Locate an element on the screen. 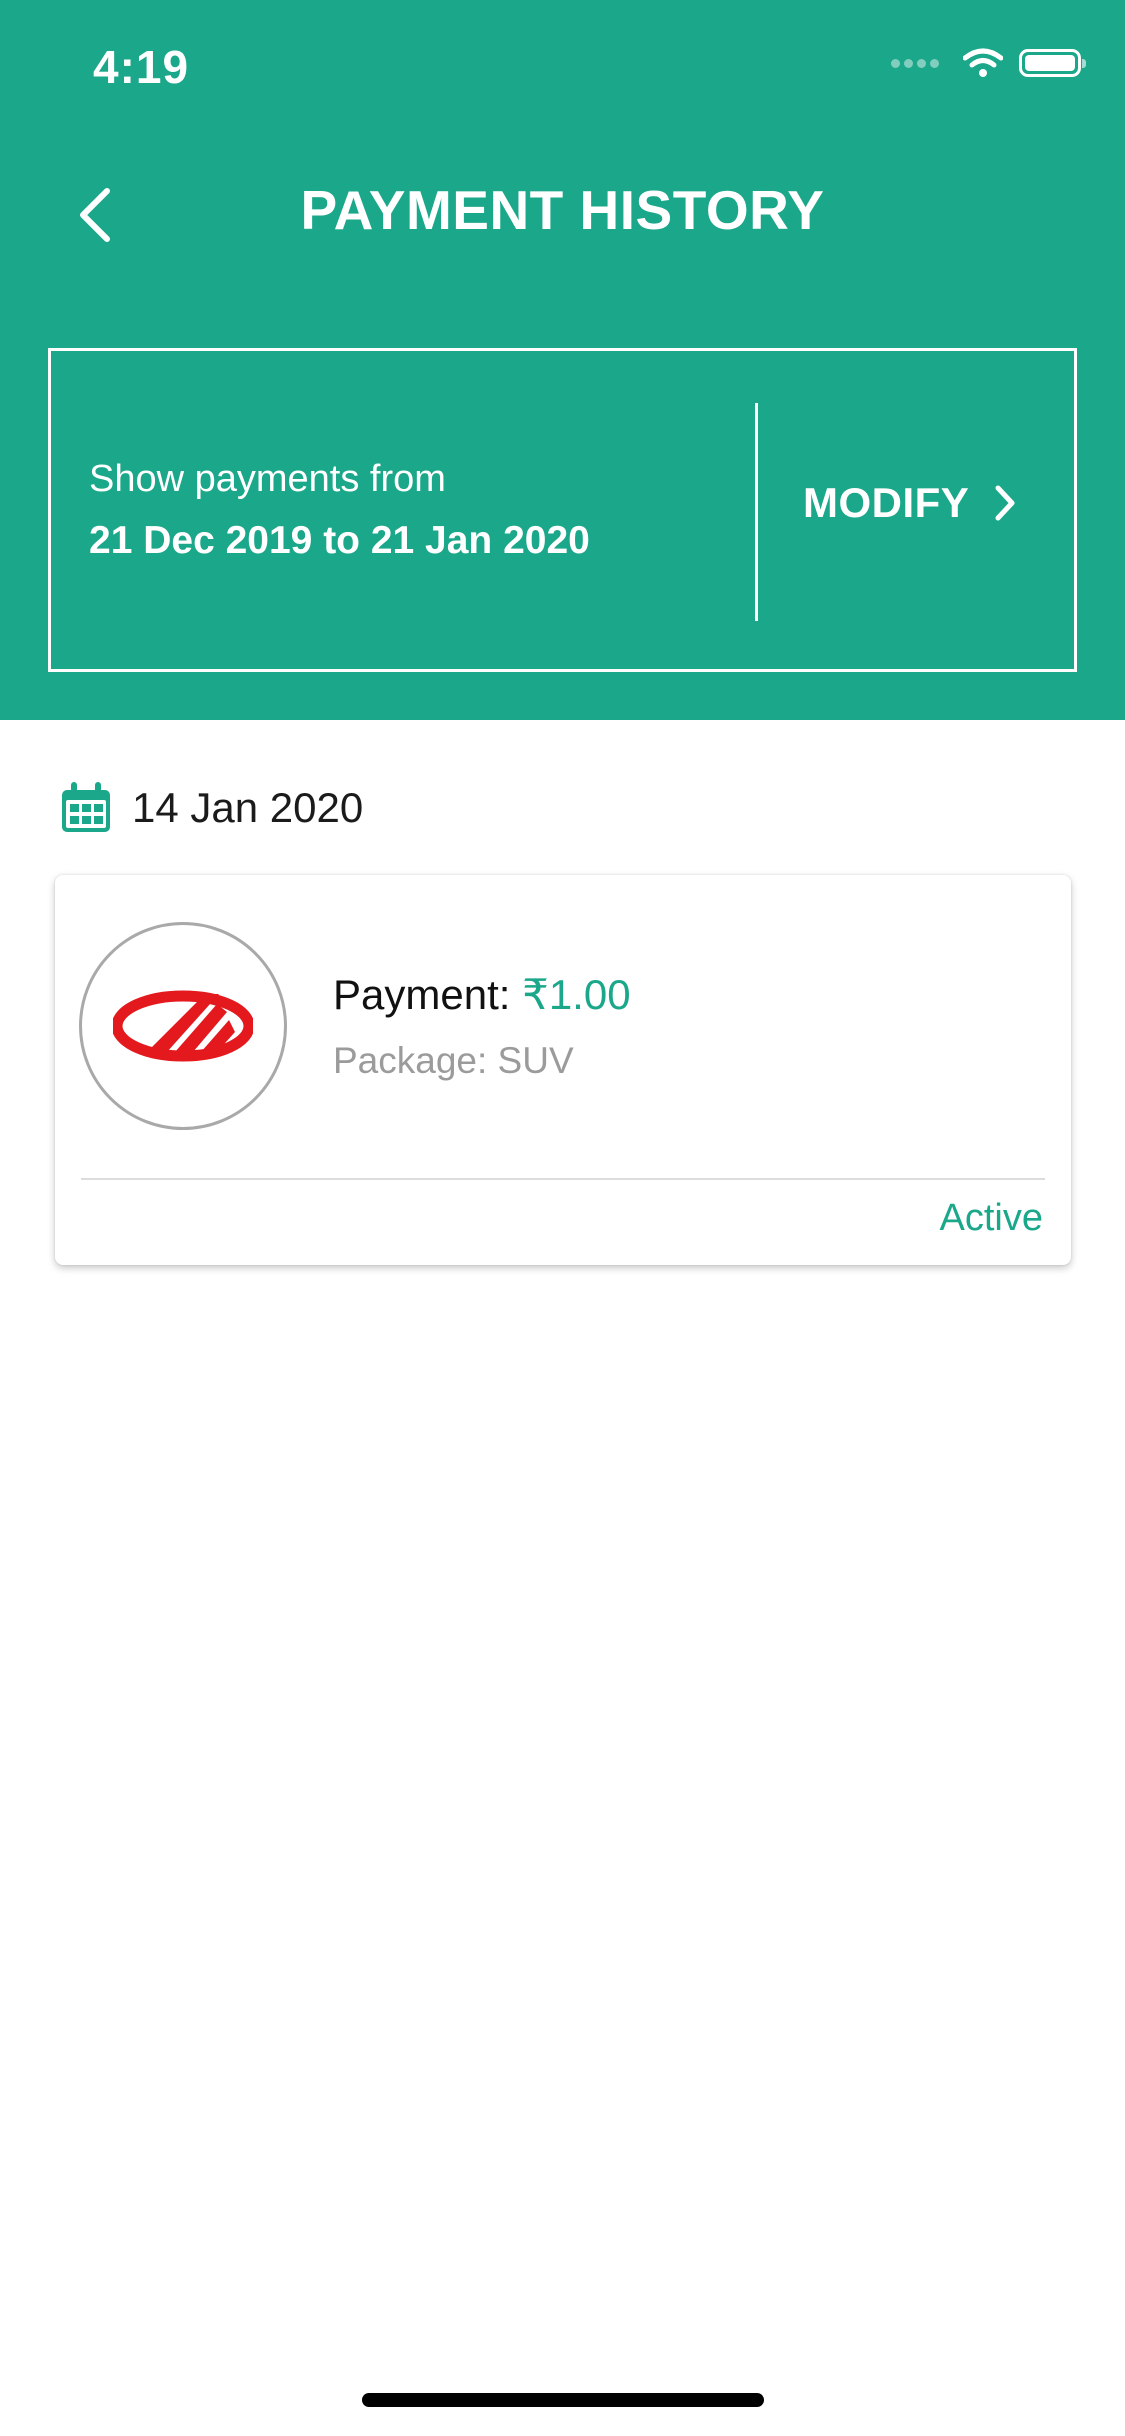 The image size is (1125, 2436). modify-button: MODIFY is located at coordinates (910, 503).